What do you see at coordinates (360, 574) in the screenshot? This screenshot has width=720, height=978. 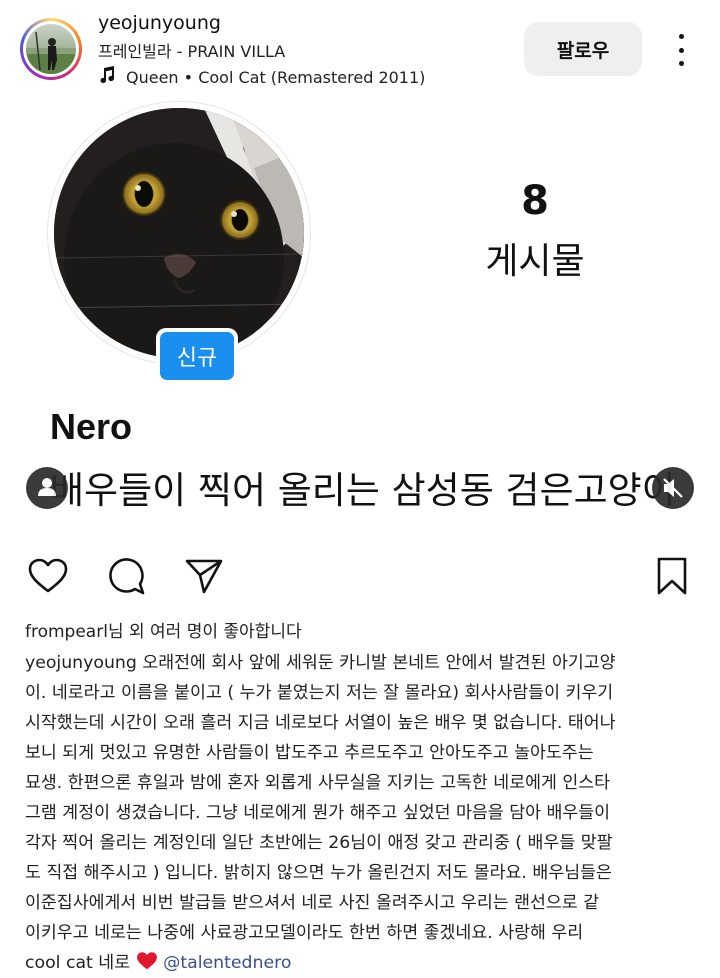 I see `action-bar` at bounding box center [360, 574].